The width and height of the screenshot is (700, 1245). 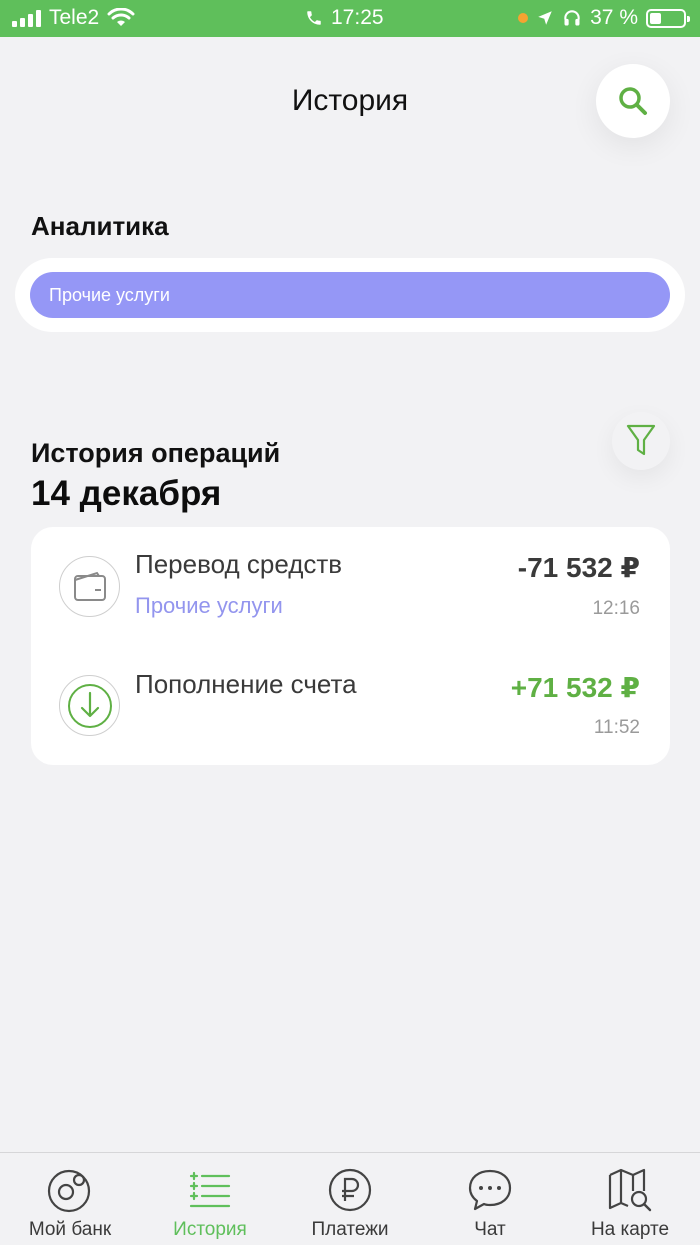 I want to click on carrier-name: Tele2, so click(x=74, y=17).